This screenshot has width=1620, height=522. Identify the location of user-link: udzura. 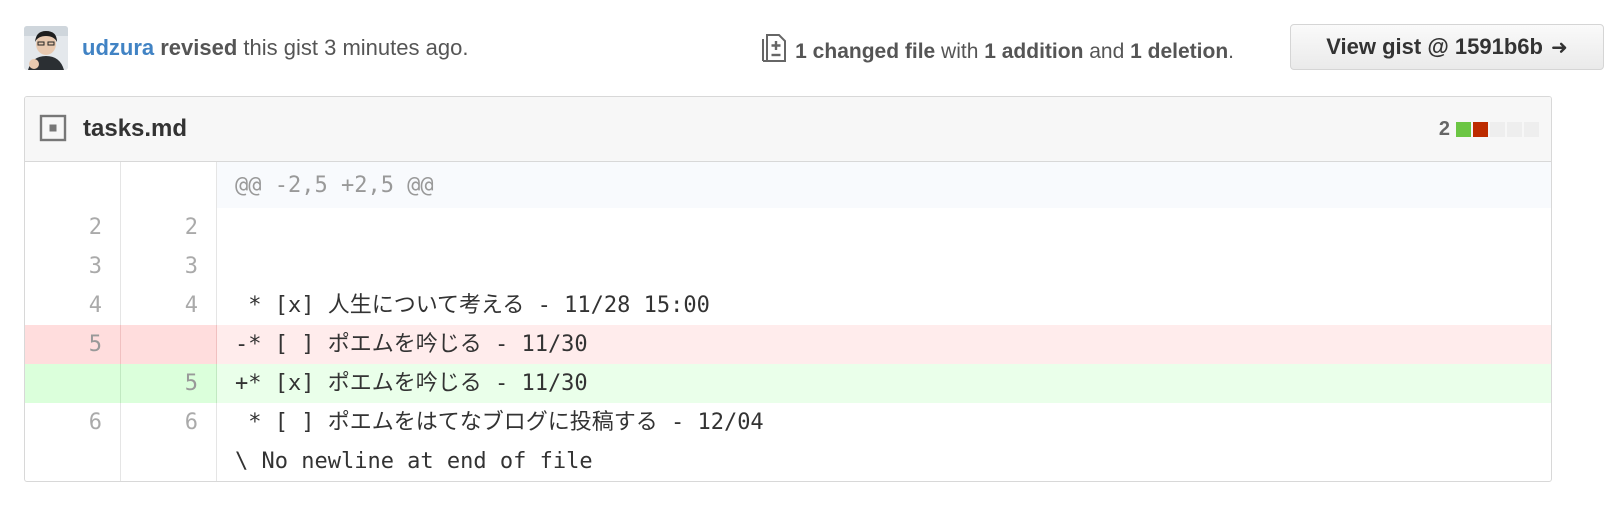
(118, 47).